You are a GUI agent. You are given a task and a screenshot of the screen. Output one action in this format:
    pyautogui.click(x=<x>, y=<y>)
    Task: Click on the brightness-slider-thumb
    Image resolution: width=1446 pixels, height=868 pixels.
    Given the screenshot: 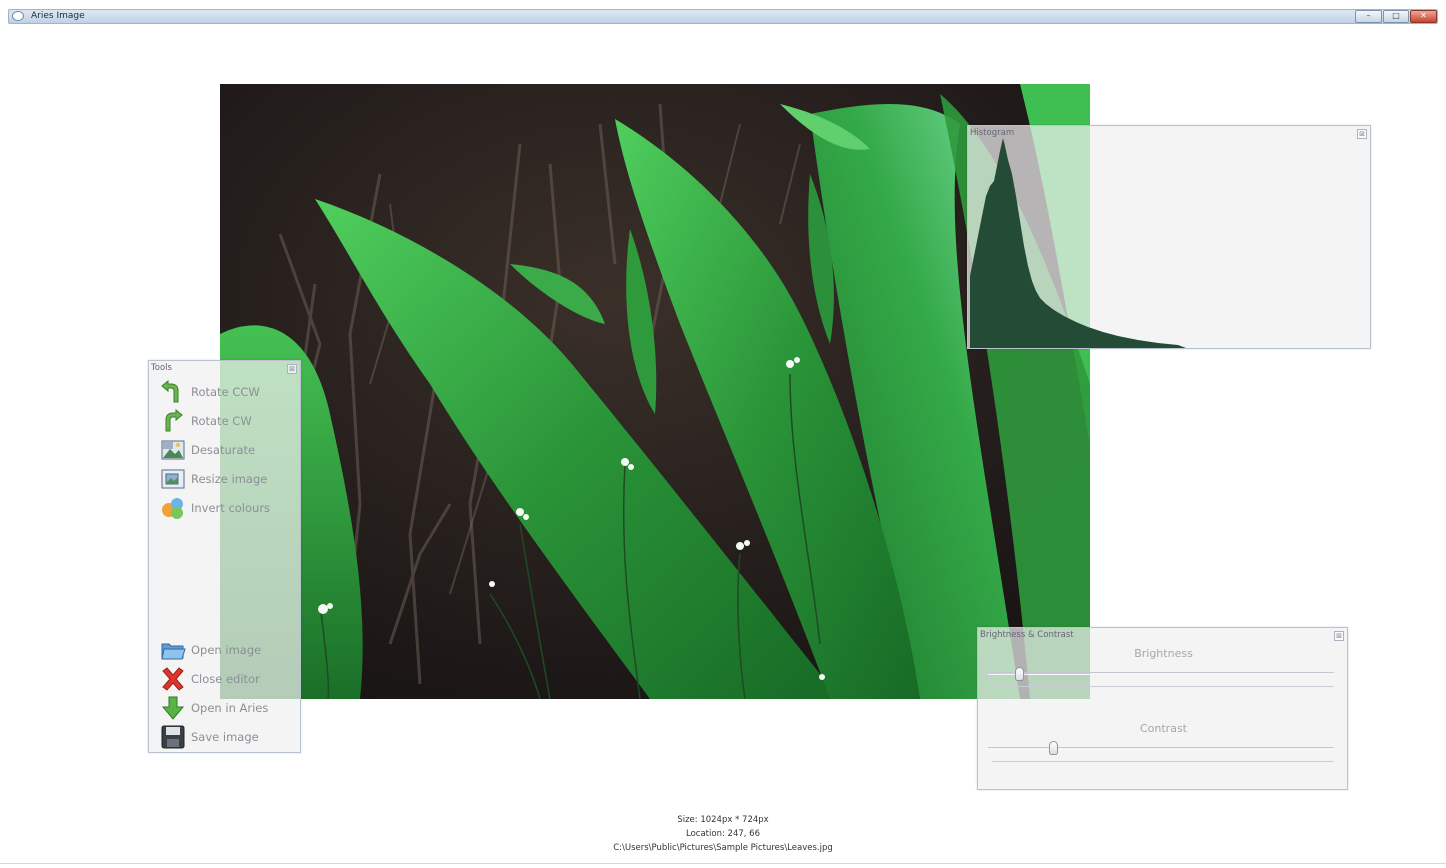 What is the action you would take?
    pyautogui.click(x=1019, y=674)
    